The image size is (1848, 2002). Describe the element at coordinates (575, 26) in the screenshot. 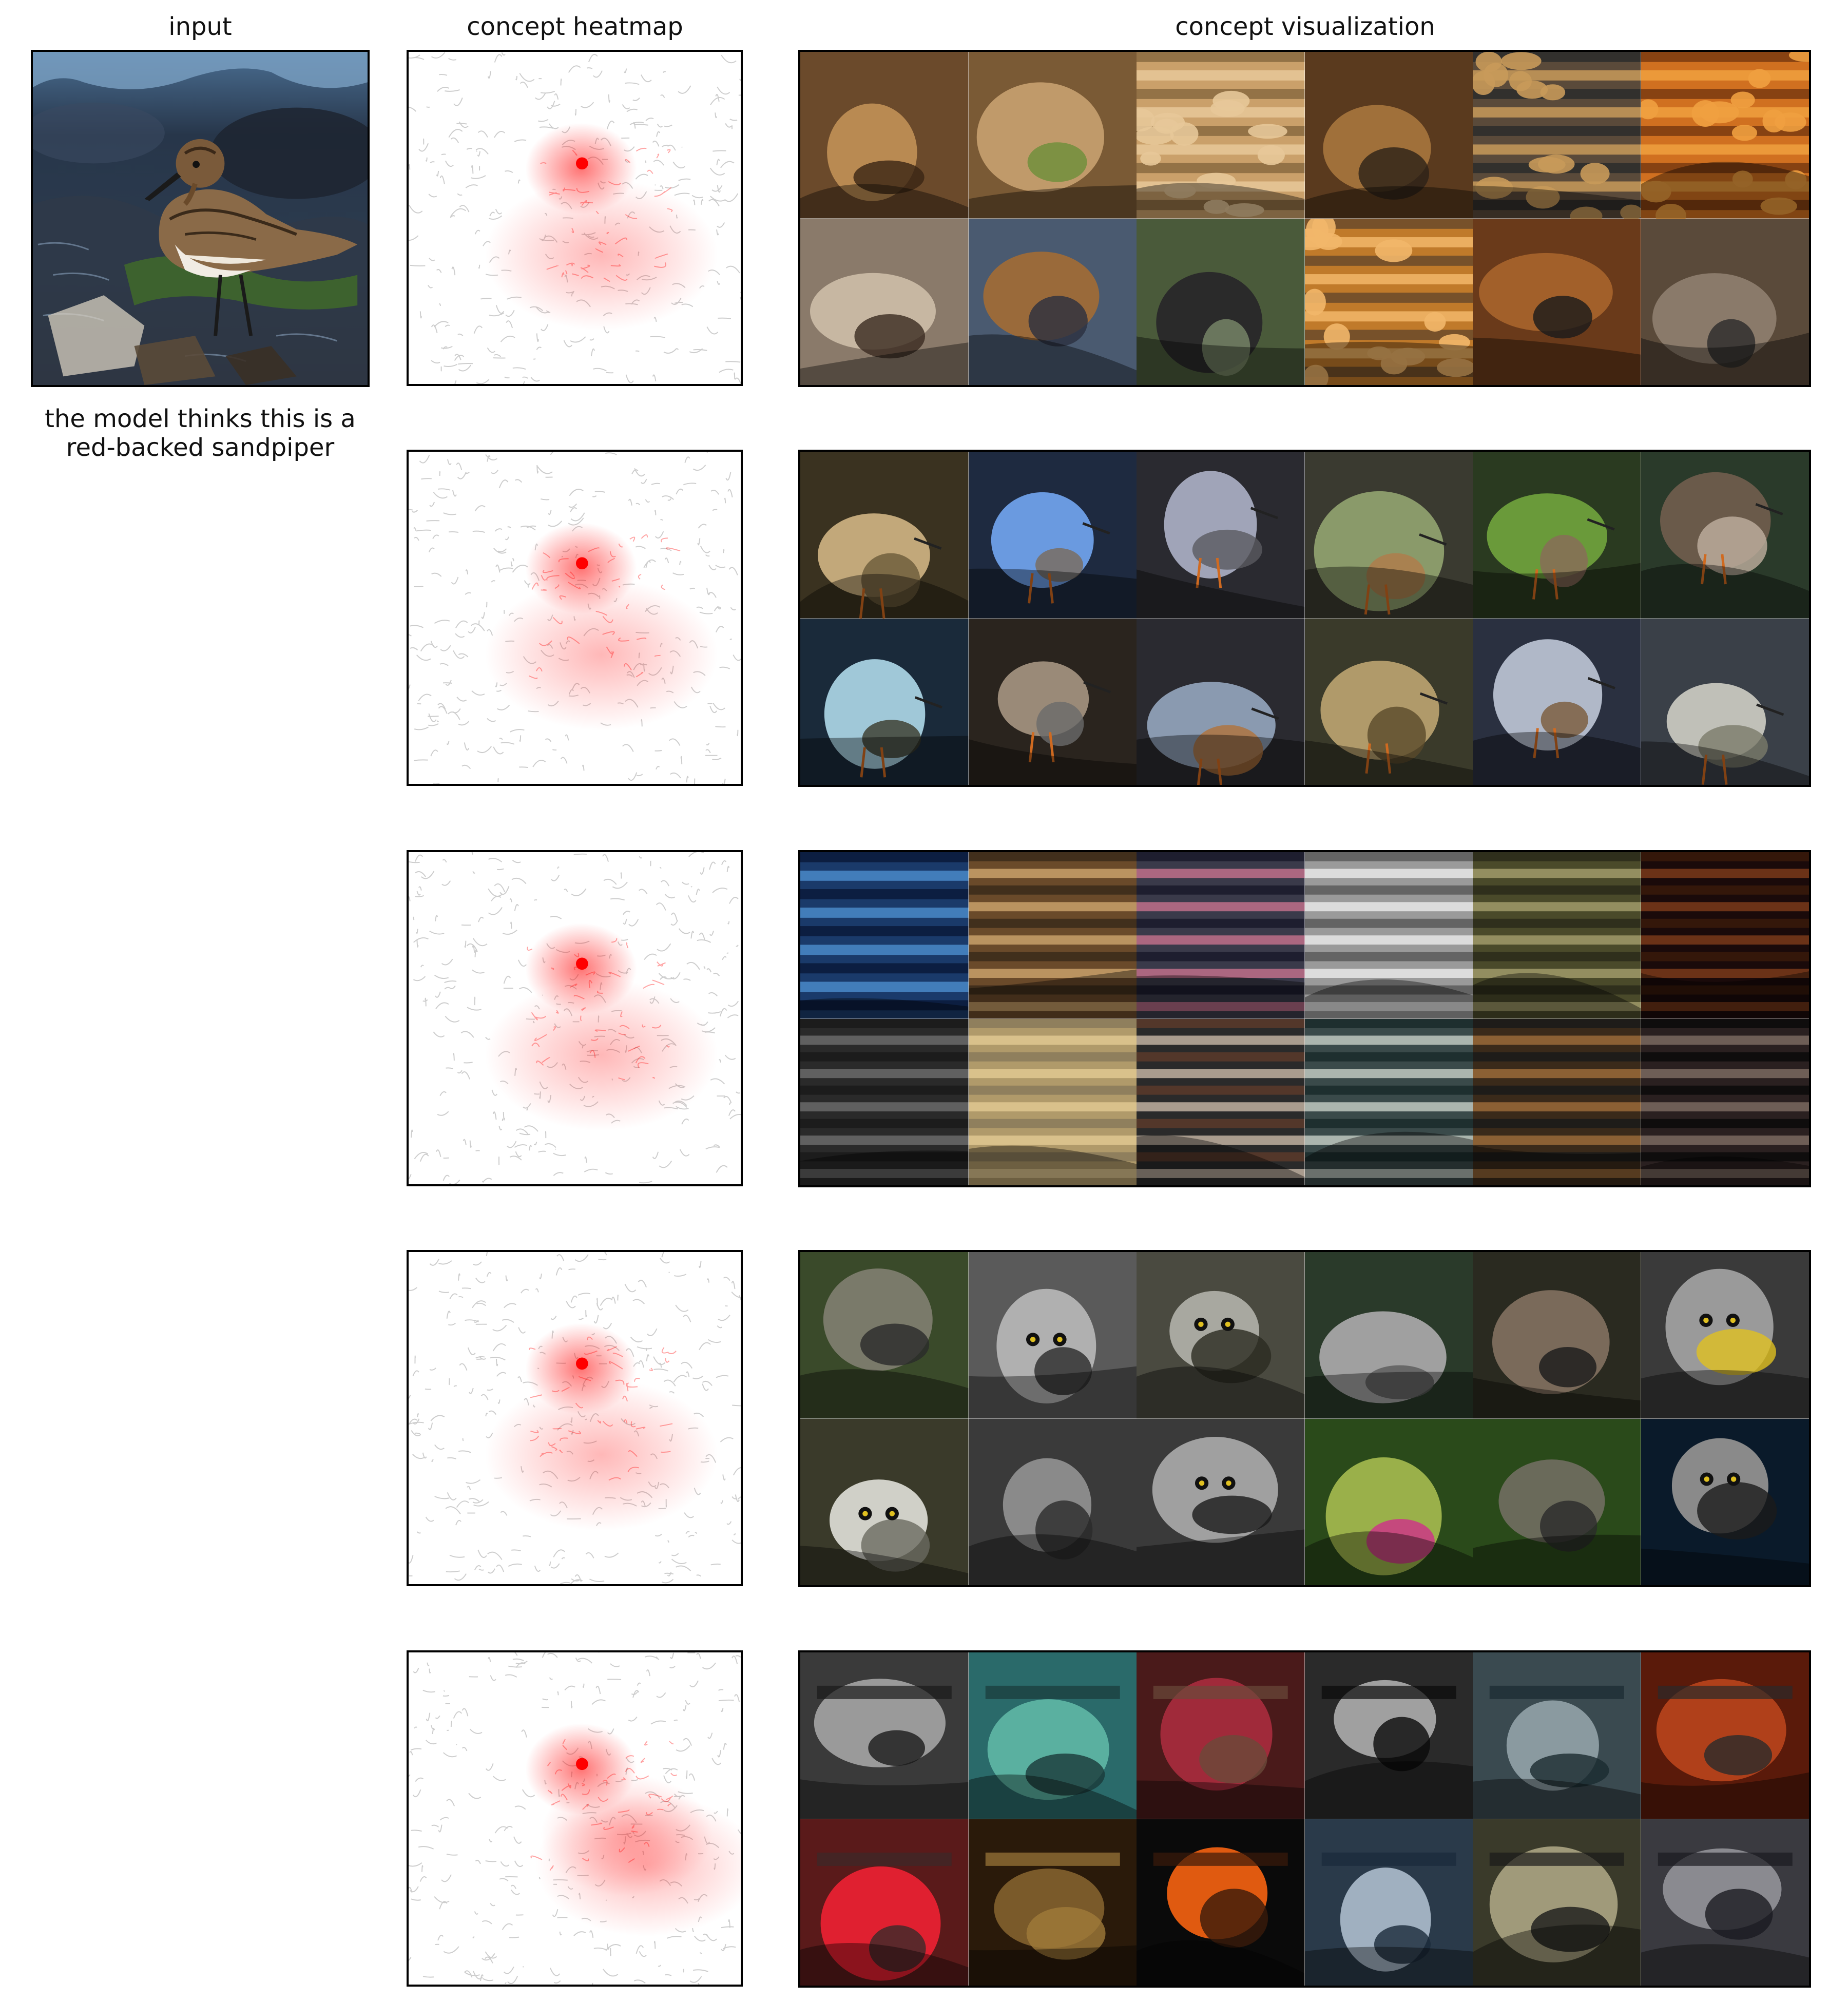

I see `heatmap-column-title: concept heatmap` at that location.